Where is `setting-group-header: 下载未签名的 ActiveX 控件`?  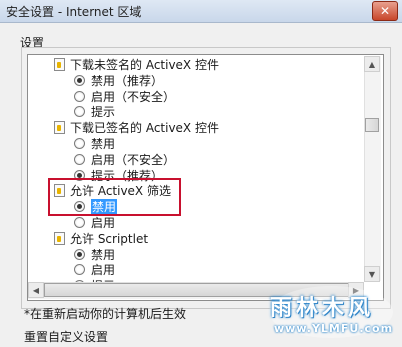
setting-group-header: 下载未签名的 ActiveX 控件 is located at coordinates (195, 65).